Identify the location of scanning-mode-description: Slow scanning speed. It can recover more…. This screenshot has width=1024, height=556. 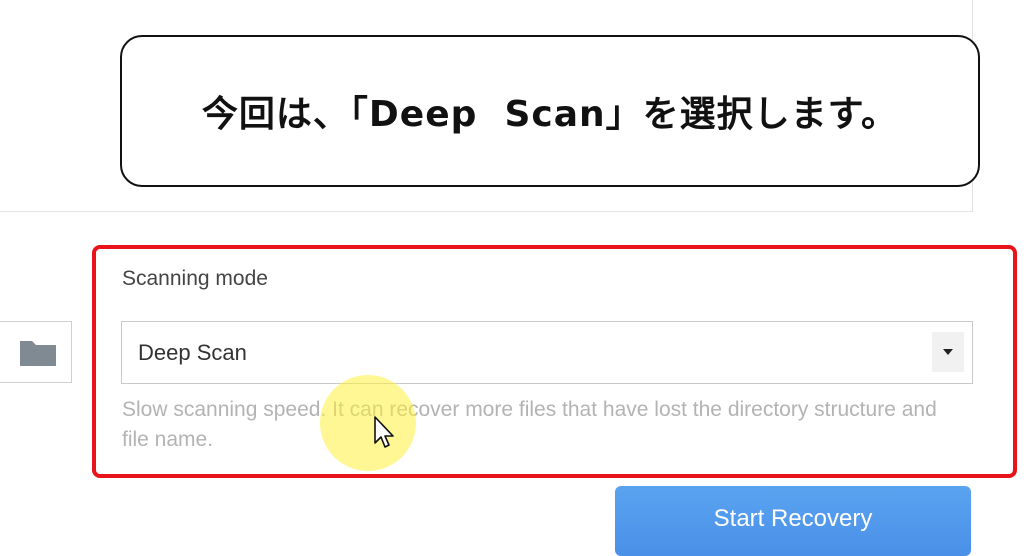
(529, 424).